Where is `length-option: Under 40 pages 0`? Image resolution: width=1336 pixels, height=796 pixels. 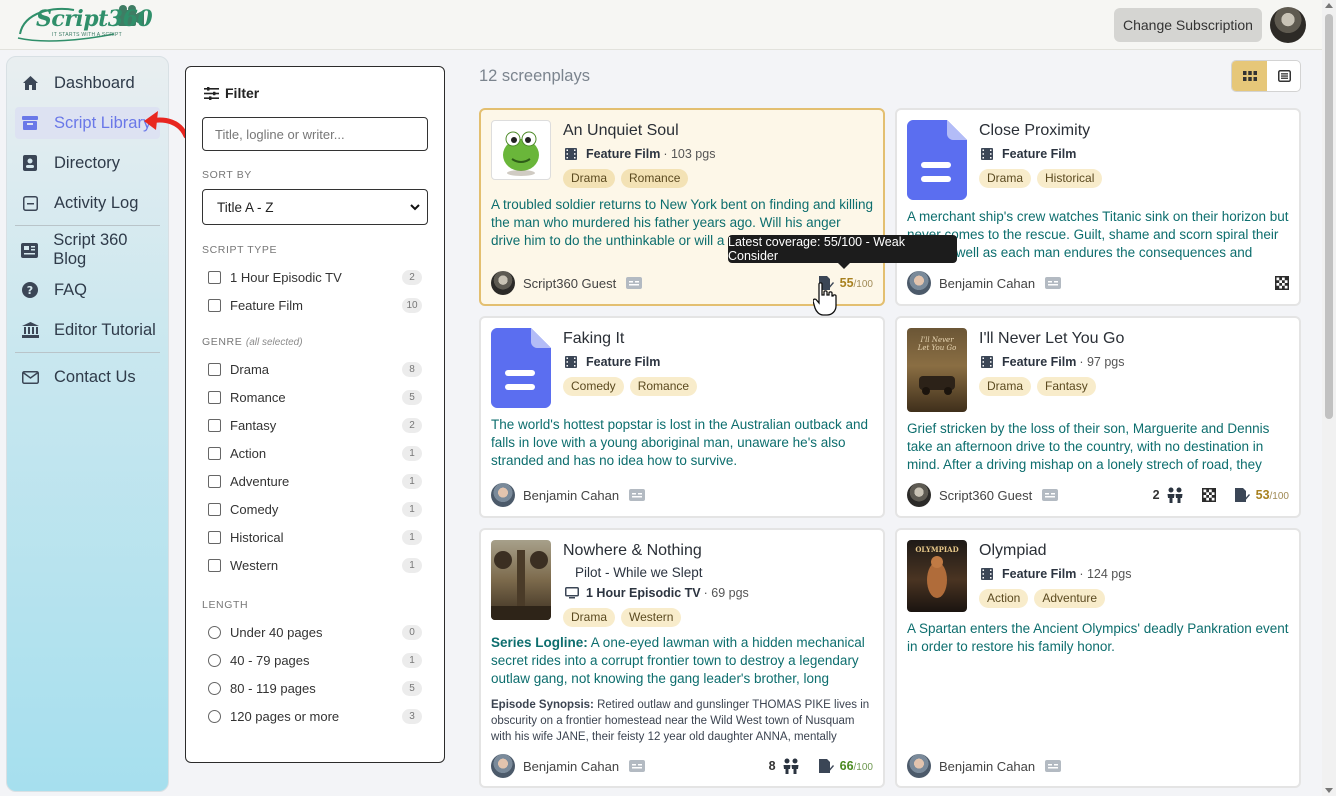 length-option: Under 40 pages 0 is located at coordinates (315, 632).